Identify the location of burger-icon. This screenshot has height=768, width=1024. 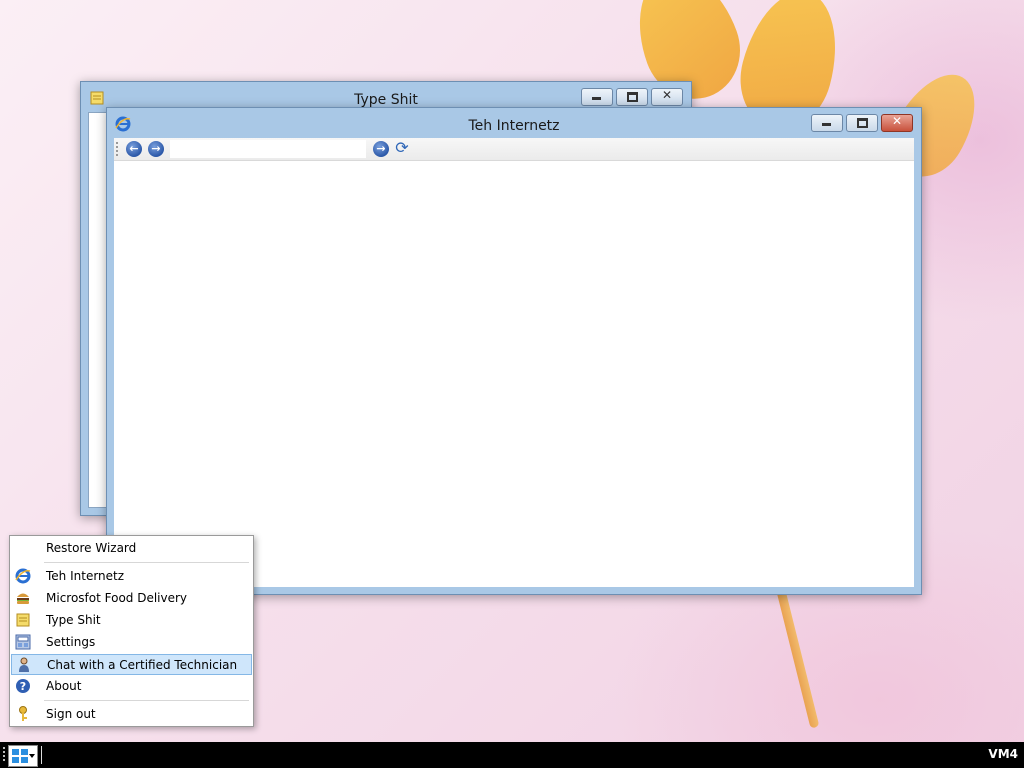
(23, 598).